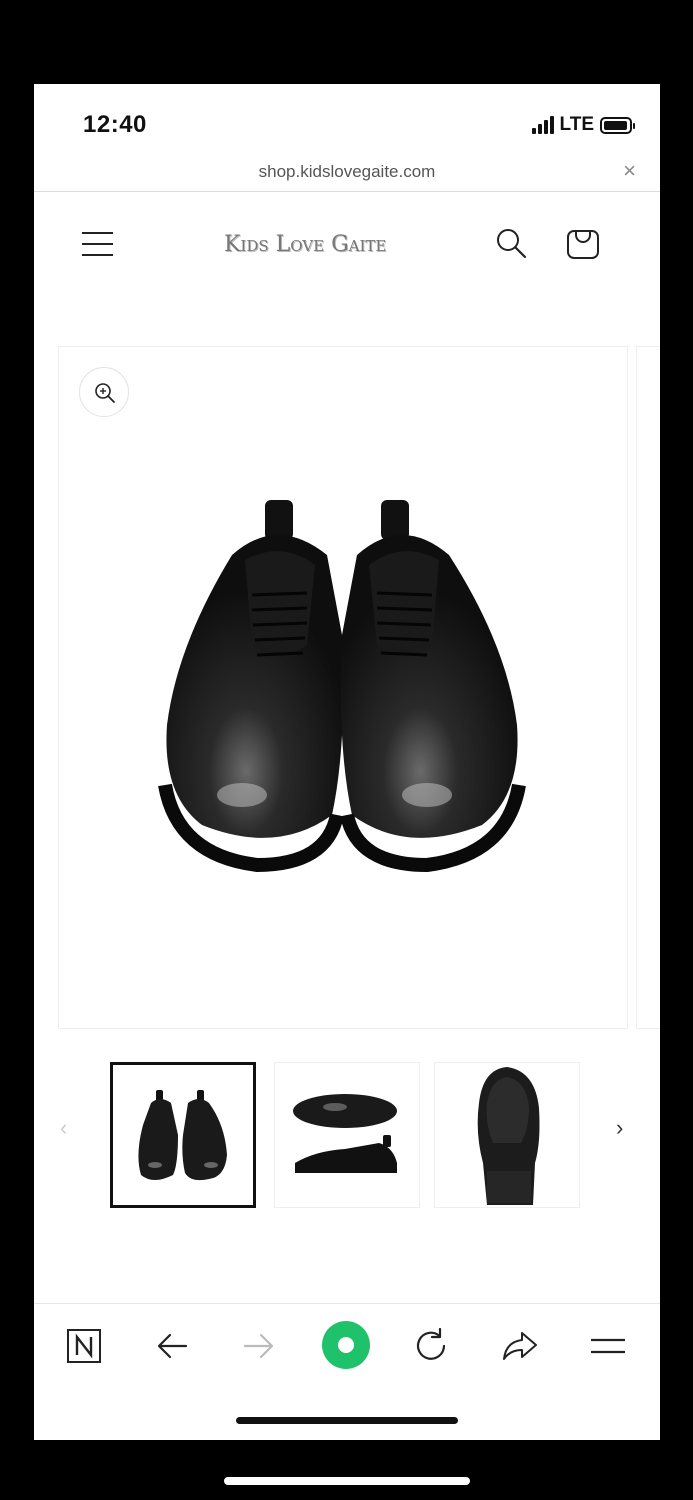 The height and width of the screenshot is (1500, 693). I want to click on menu-lines-icon, so click(608, 1346).